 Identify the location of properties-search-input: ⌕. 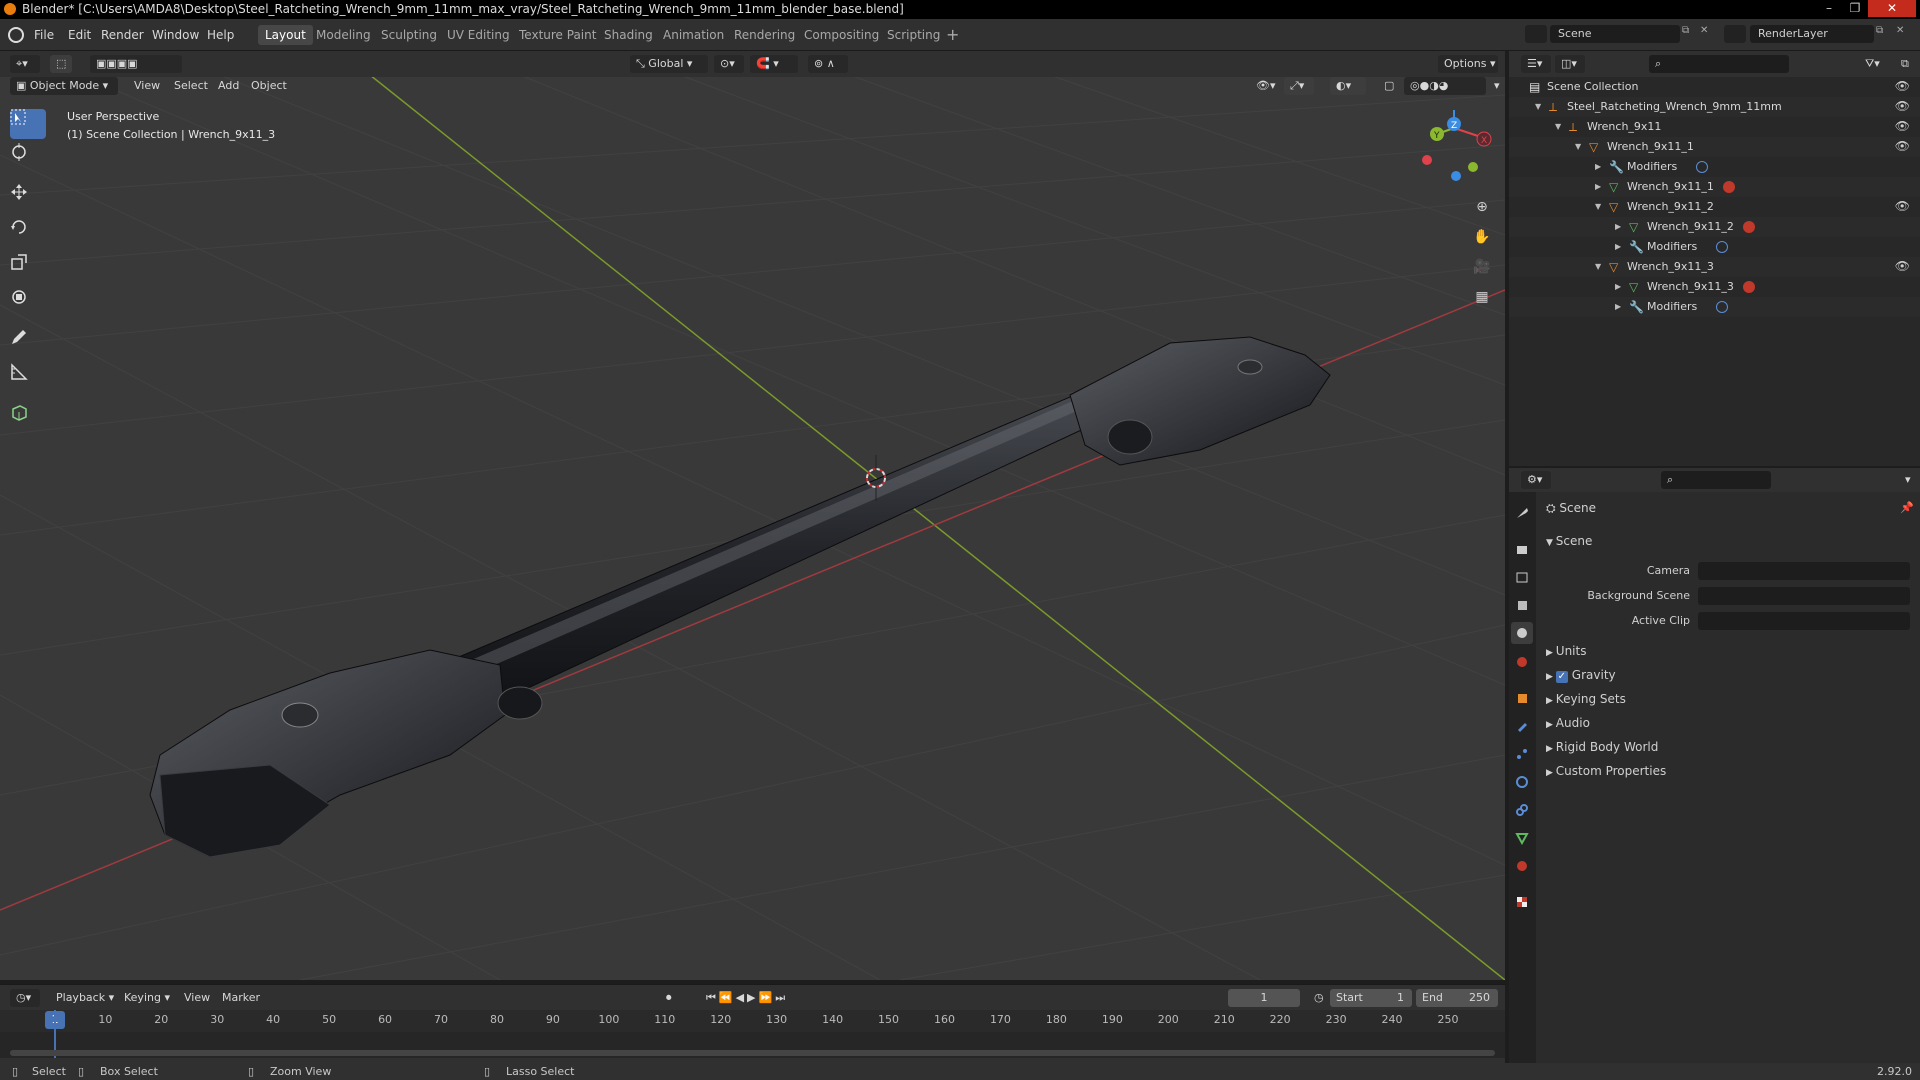
(1716, 480).